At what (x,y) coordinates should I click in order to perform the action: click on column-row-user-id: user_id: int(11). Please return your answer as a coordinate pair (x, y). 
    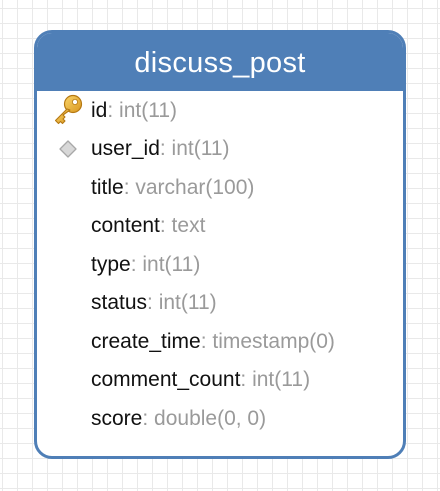
    Looking at the image, I should click on (220, 149).